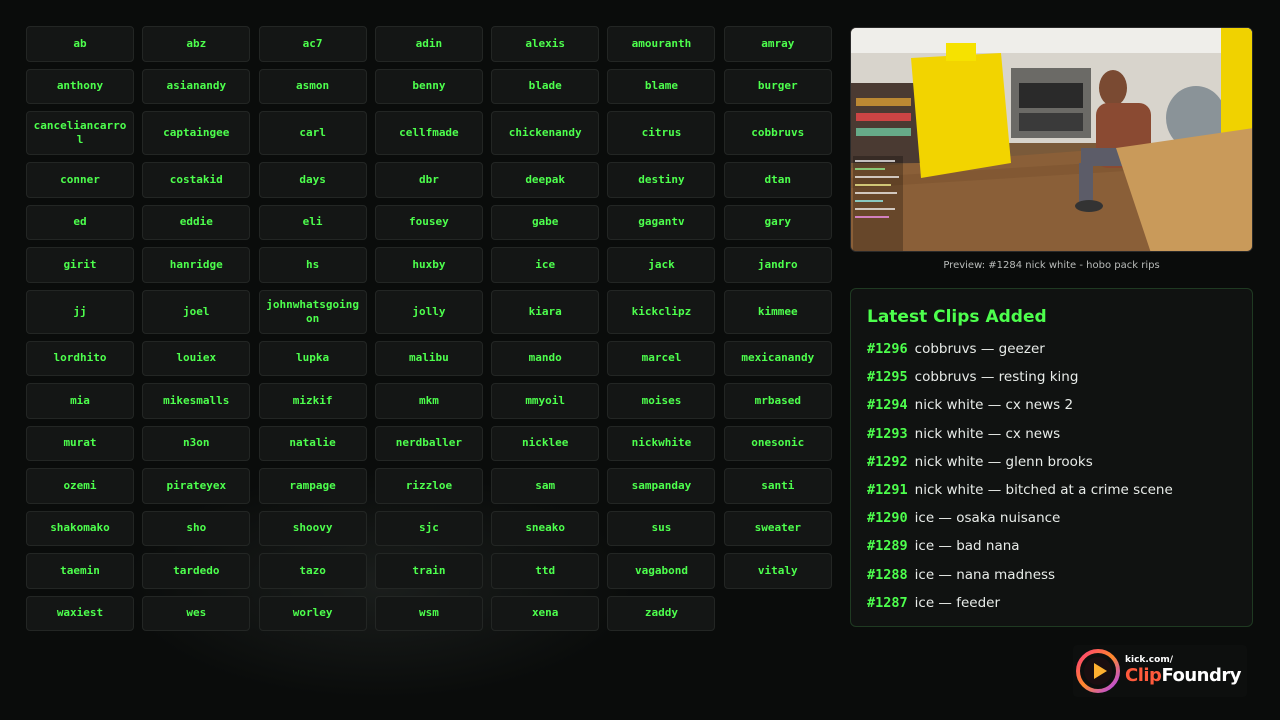  I want to click on streamer-button-mia: mia, so click(80, 401).